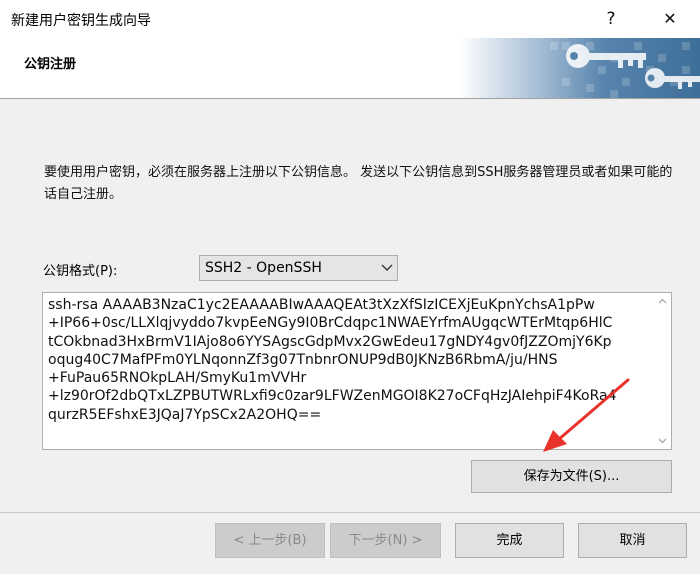  What do you see at coordinates (662, 371) in the screenshot?
I see `vertical-scrollbar` at bounding box center [662, 371].